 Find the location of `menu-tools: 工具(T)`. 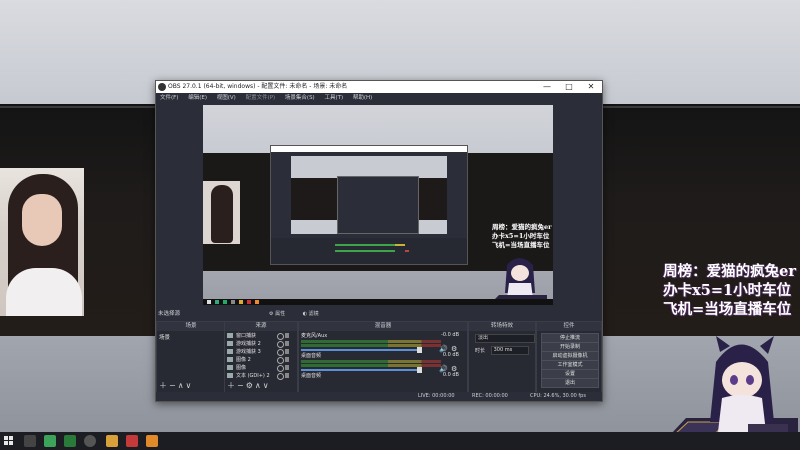

menu-tools: 工具(T) is located at coordinates (333, 98).